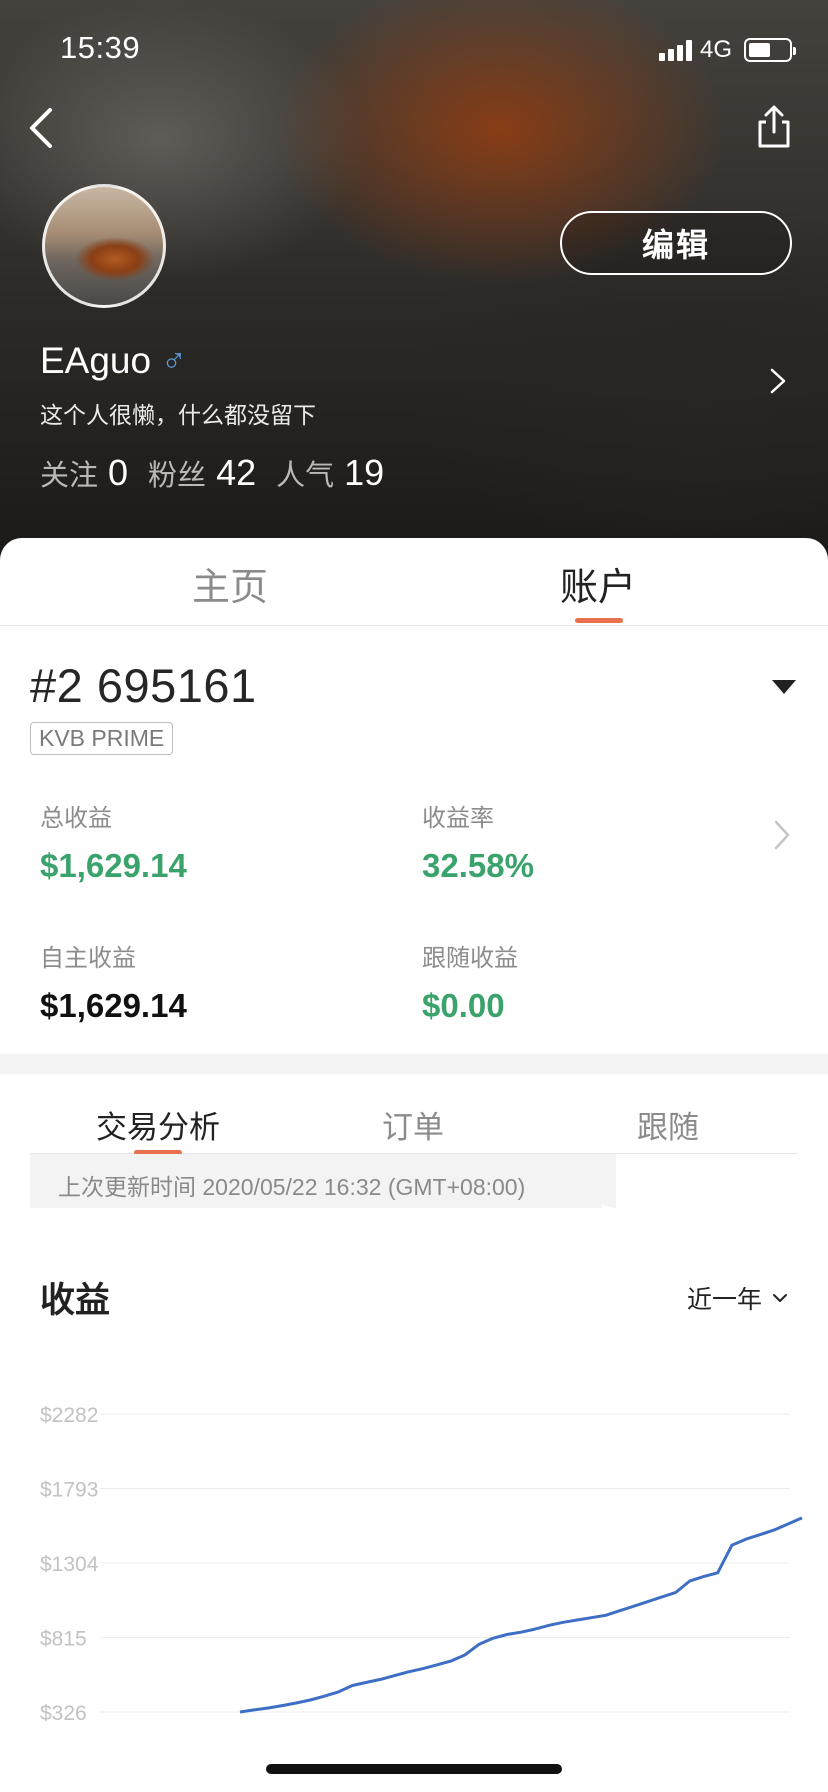 This screenshot has width=828, height=1792. What do you see at coordinates (236, 472) in the screenshot?
I see `stat-value: 42` at bounding box center [236, 472].